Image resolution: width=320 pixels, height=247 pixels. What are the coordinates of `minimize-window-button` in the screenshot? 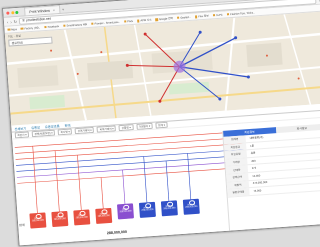 It's located at (12, 12).